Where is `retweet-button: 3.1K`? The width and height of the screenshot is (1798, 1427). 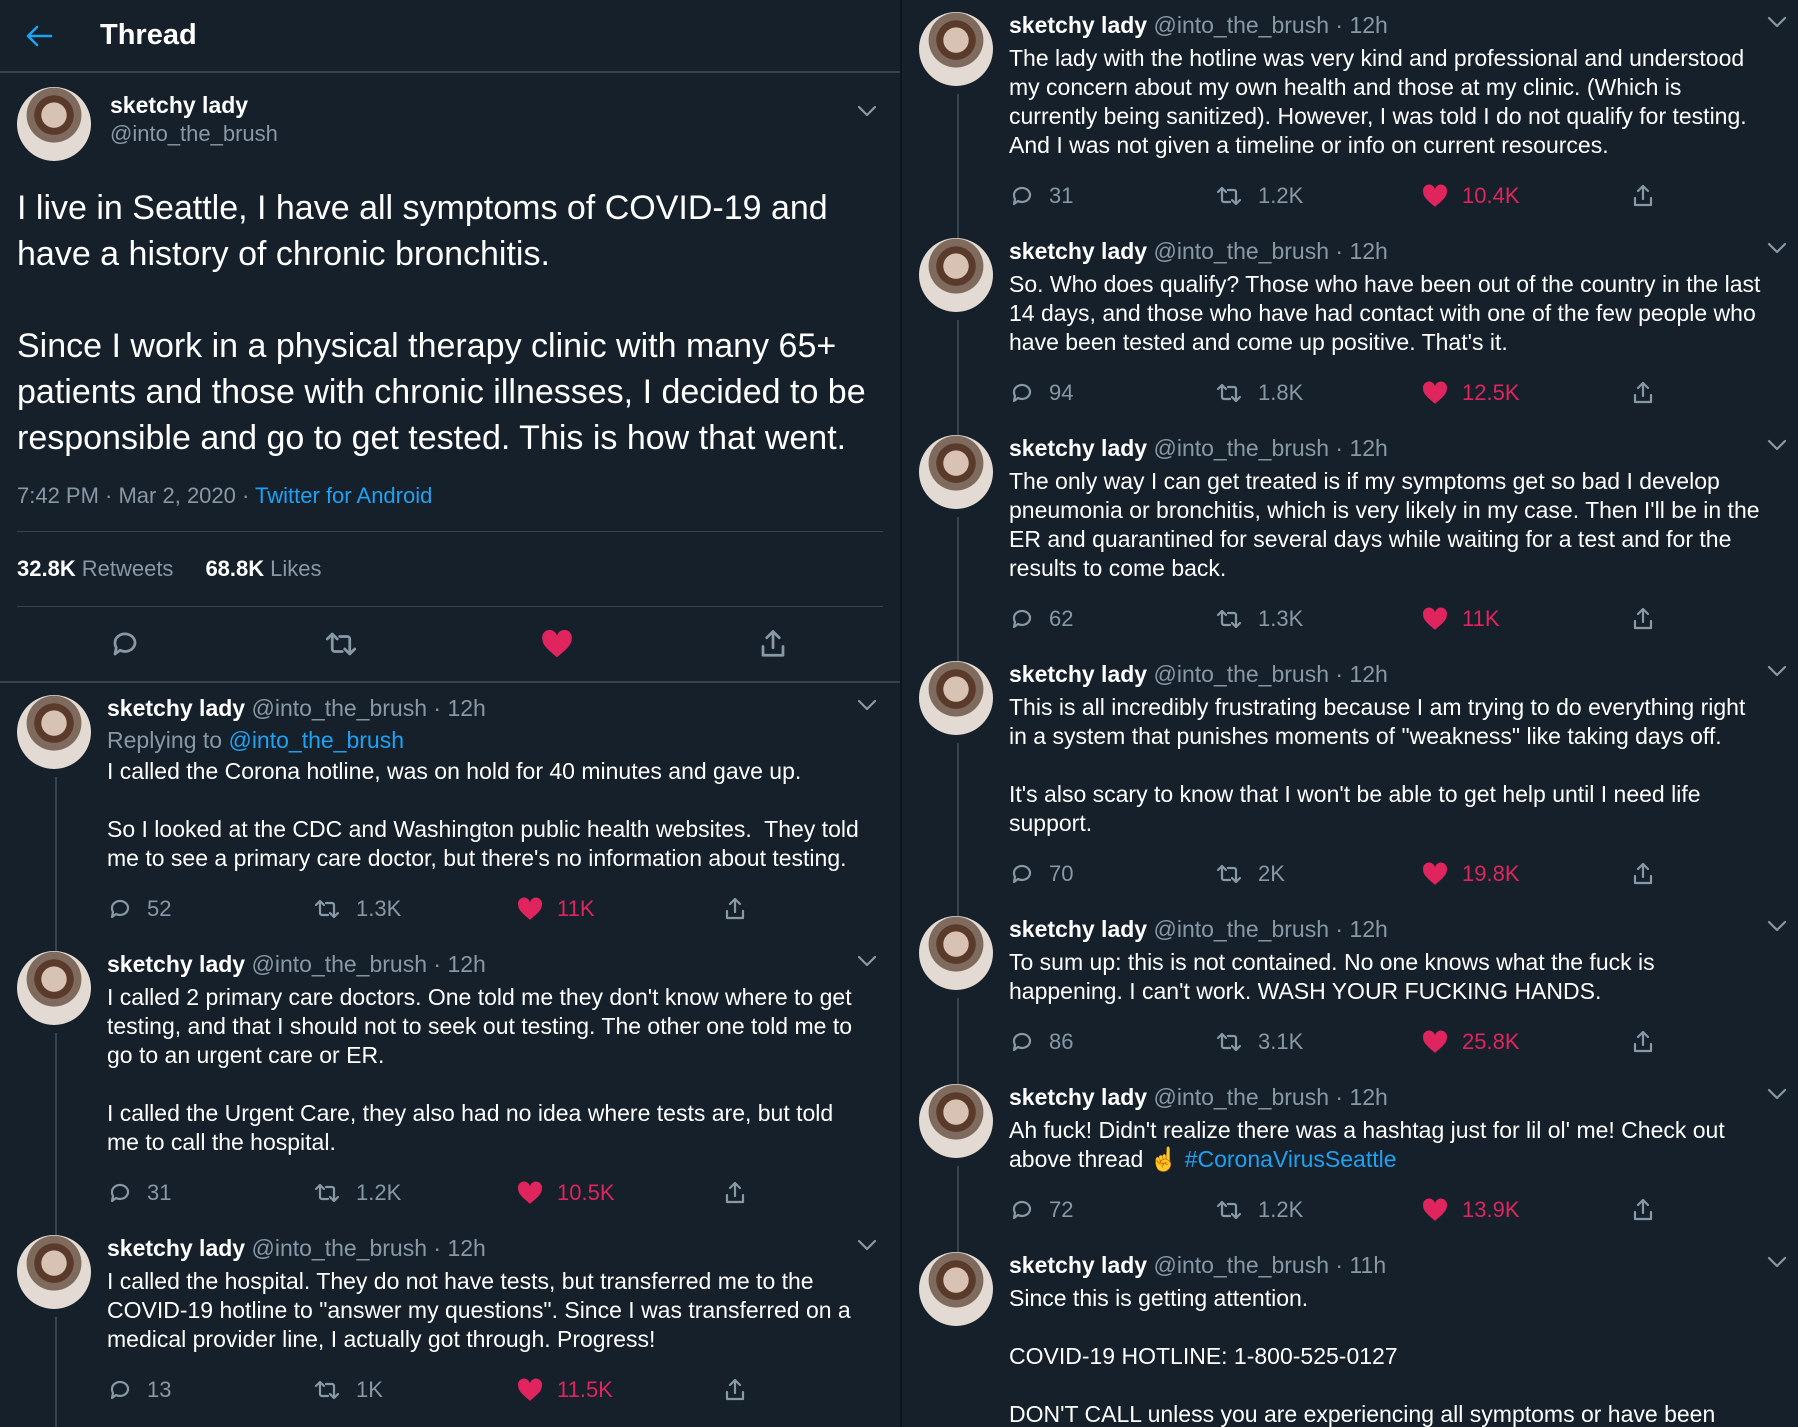
retweet-button: 3.1K is located at coordinates (1318, 1042).